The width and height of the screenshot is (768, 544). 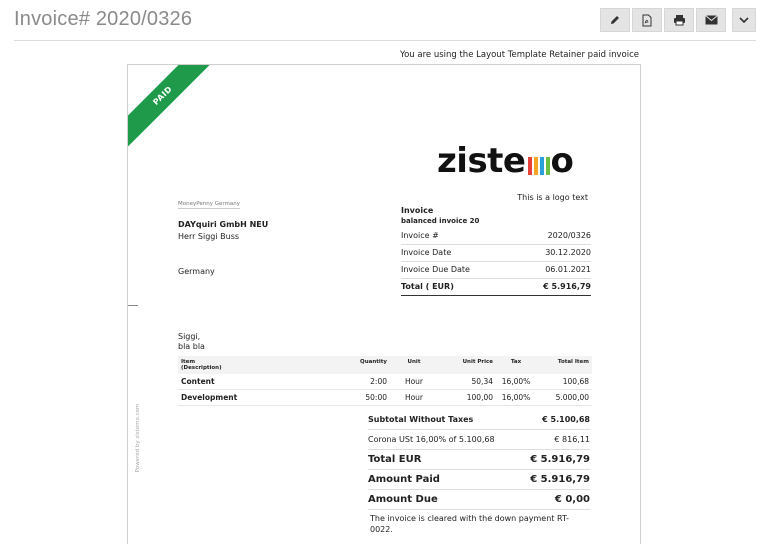 I want to click on cell-item: Development, so click(x=256, y=397).